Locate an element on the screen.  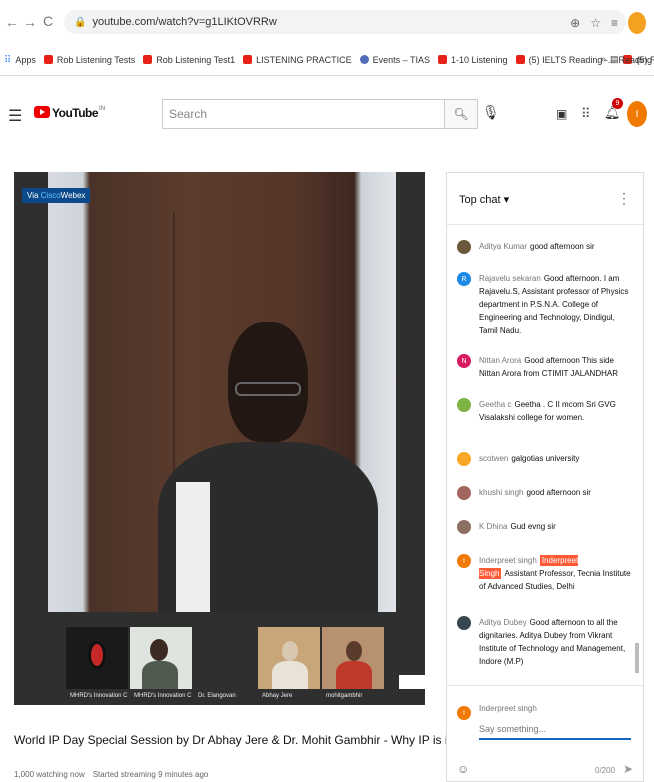
chat-author-name: khushi singh is located at coordinates (501, 492).